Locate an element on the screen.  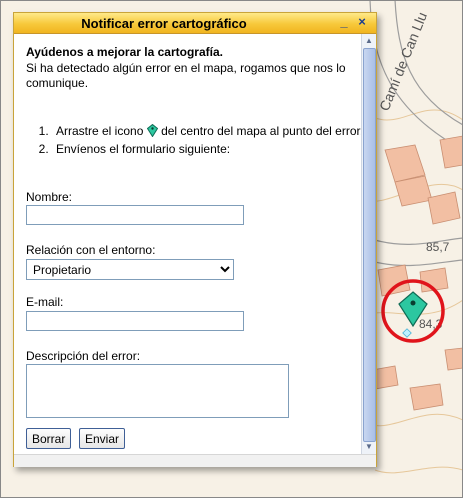
relation-select: Propietario is located at coordinates (130, 269).